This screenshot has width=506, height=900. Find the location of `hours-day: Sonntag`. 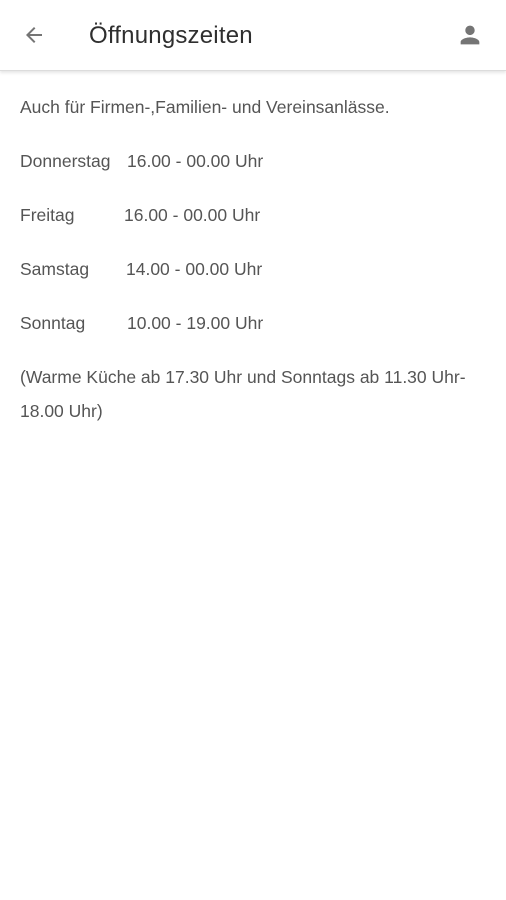

hours-day: Sonntag is located at coordinates (53, 323).